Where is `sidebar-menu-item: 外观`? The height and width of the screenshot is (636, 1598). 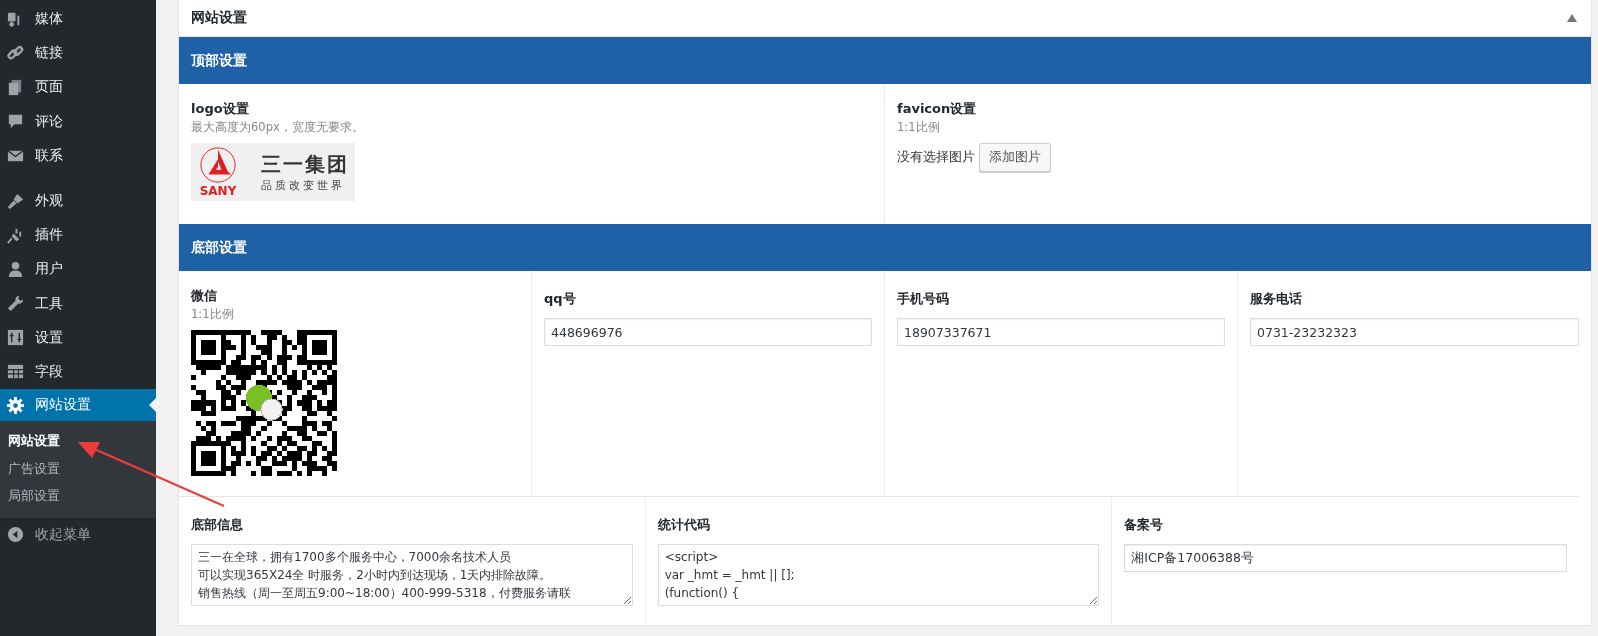
sidebar-menu-item: 外观 is located at coordinates (78, 201).